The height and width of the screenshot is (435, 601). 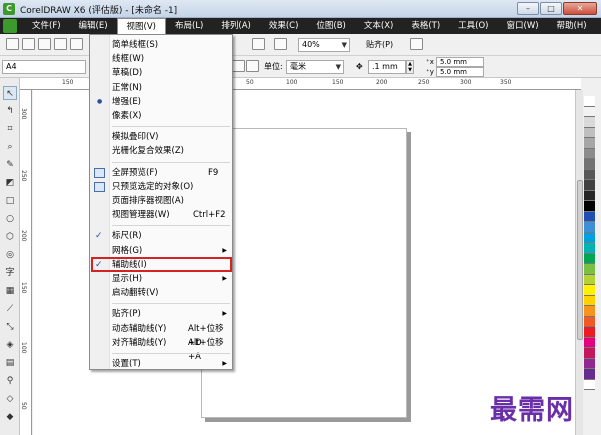 What do you see at coordinates (10, 417) in the screenshot?
I see `fill-tool-icon: ◆` at bounding box center [10, 417].